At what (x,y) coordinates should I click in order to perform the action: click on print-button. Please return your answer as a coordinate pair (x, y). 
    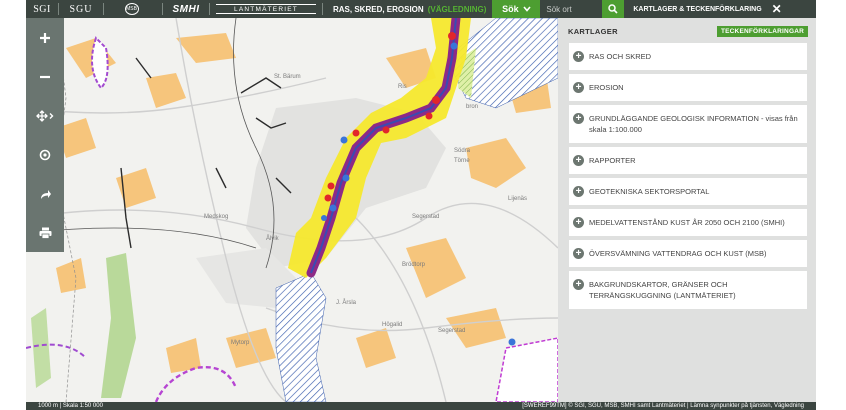
    Looking at the image, I should click on (45, 232).